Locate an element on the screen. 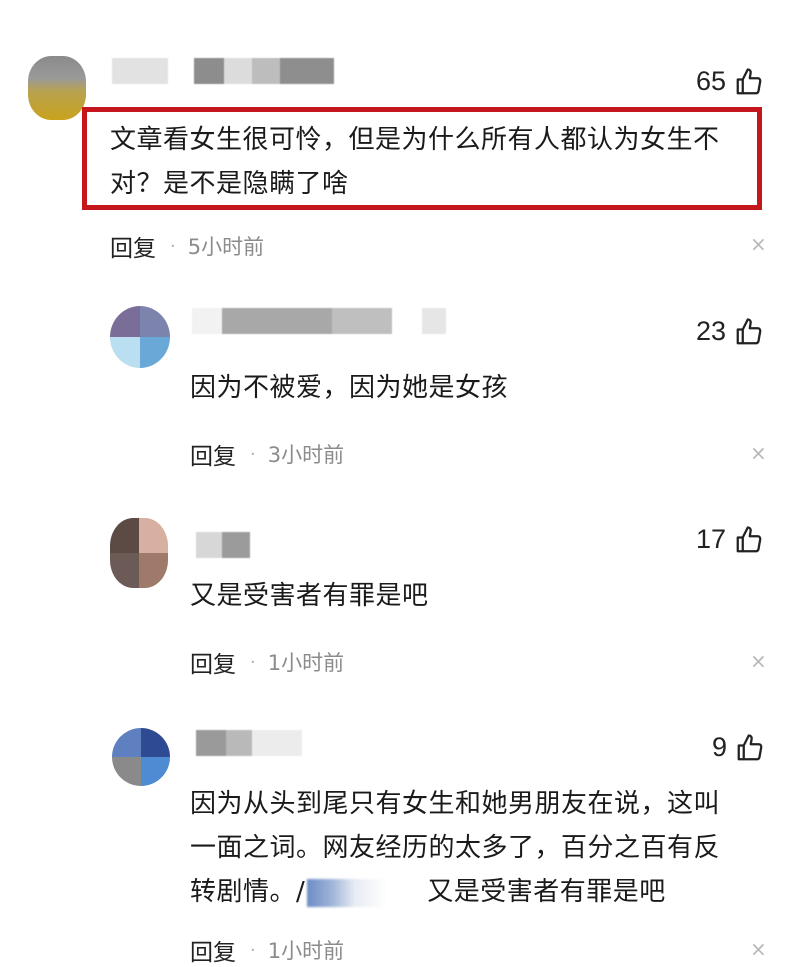 The image size is (804, 967). comment-text: 因为不被爱，因为她是女孩 is located at coordinates (349, 388).